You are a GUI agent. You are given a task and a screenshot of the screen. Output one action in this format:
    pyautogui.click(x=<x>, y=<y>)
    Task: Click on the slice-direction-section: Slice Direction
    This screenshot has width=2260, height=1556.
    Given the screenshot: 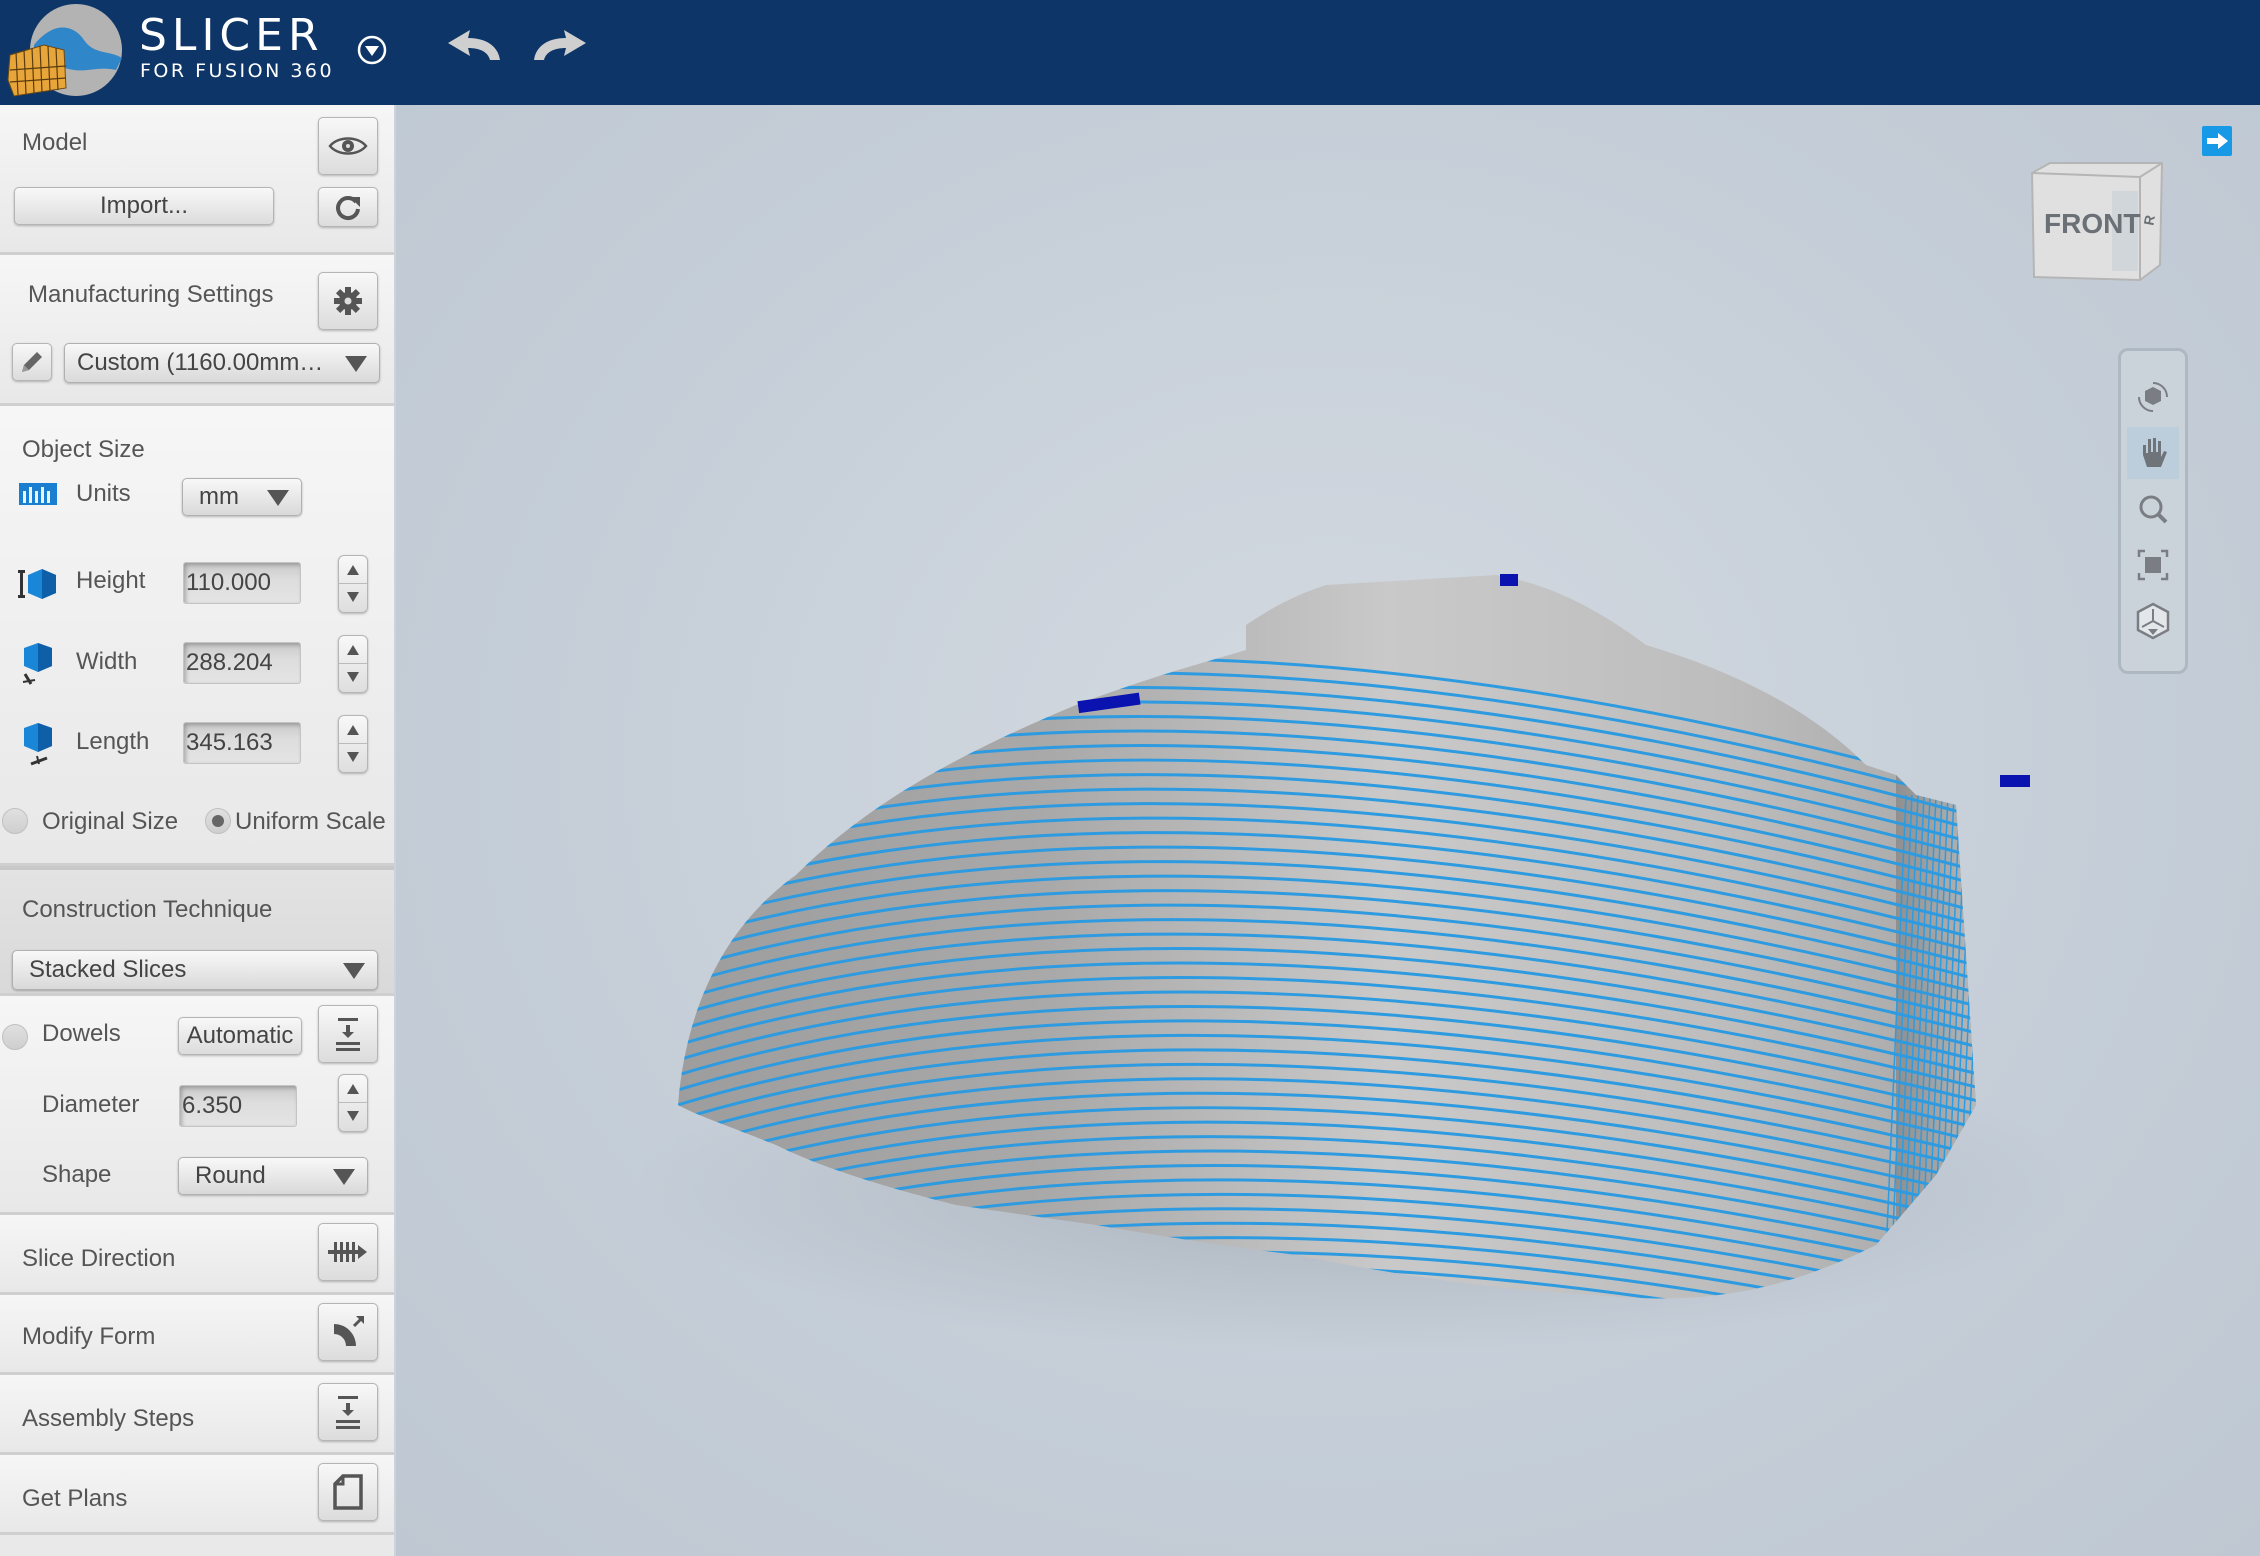 What is the action you would take?
    pyautogui.click(x=197, y=1255)
    